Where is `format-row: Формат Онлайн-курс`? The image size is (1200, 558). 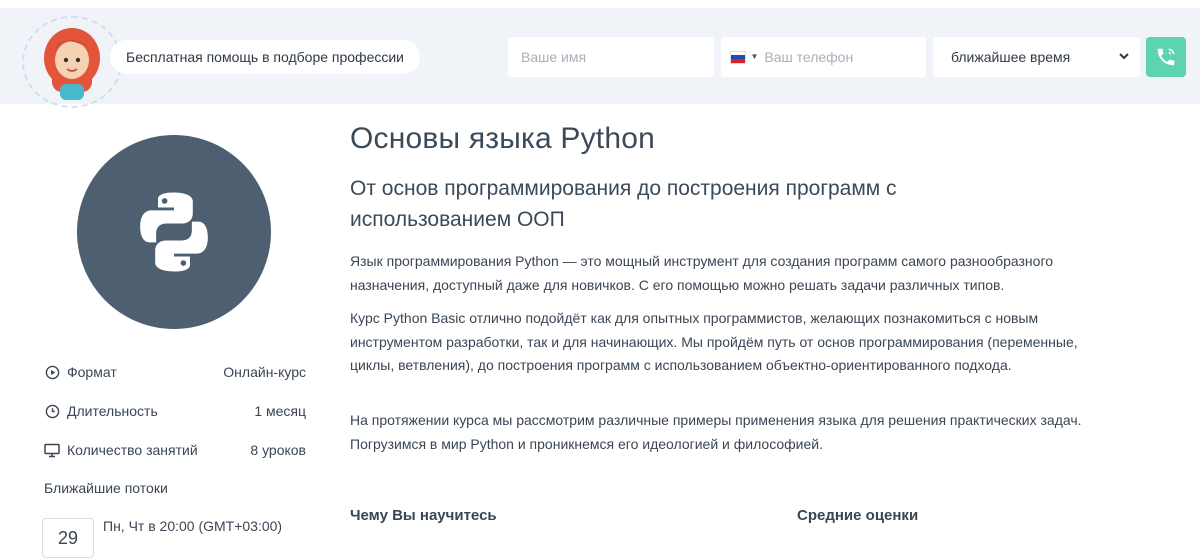
format-row: Формат Онлайн-курс is located at coordinates (175, 372).